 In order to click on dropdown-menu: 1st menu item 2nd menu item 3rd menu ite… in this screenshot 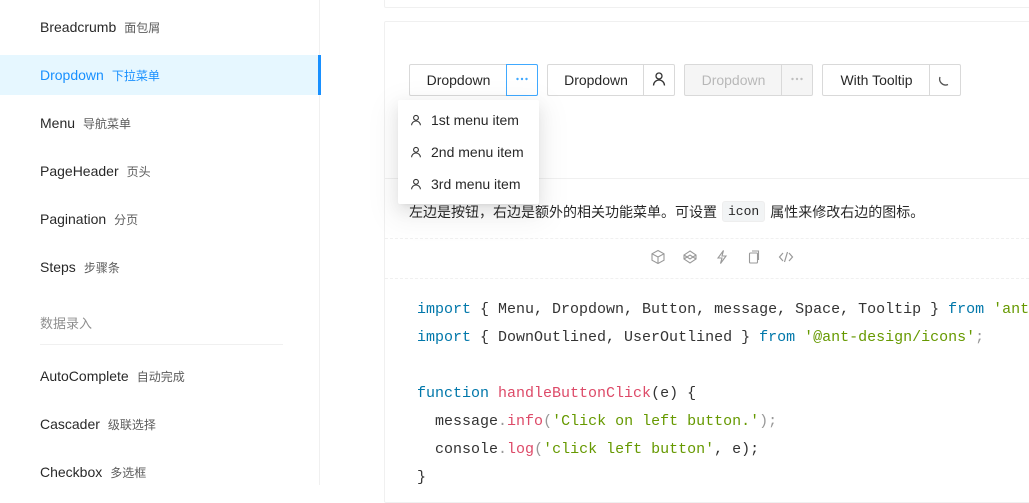, I will do `click(468, 152)`.